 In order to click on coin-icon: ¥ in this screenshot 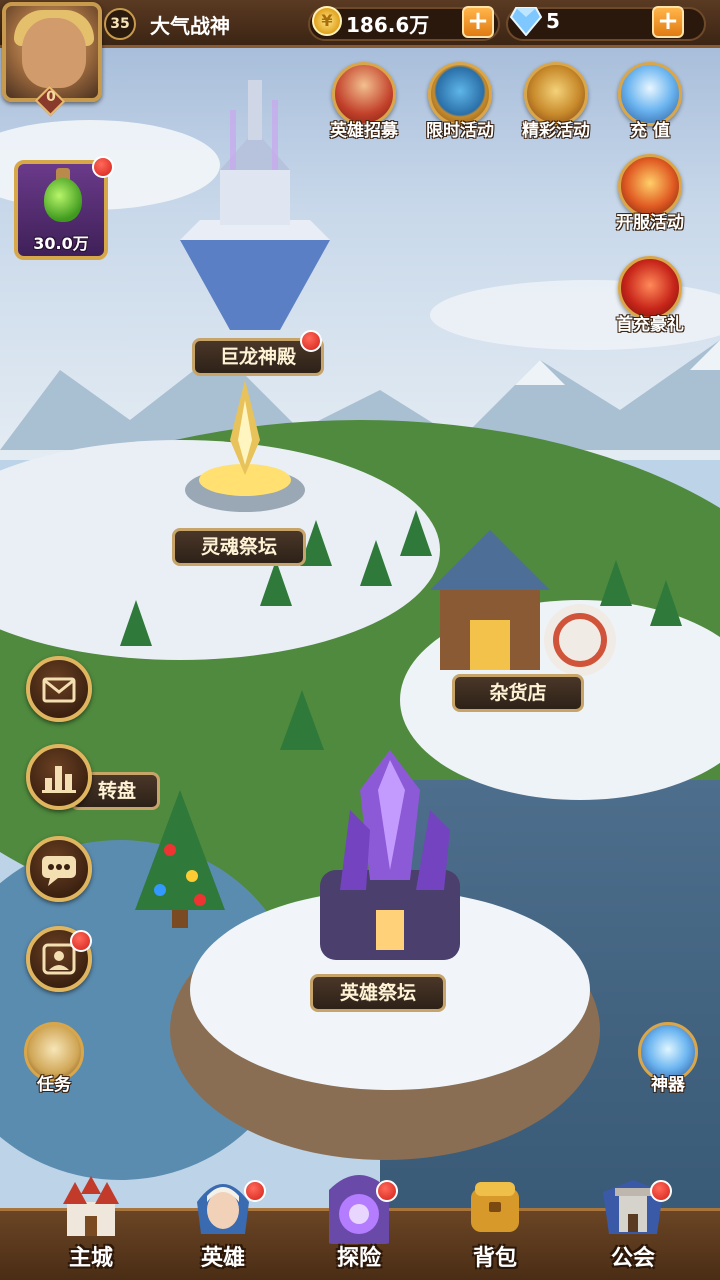, I will do `click(327, 21)`.